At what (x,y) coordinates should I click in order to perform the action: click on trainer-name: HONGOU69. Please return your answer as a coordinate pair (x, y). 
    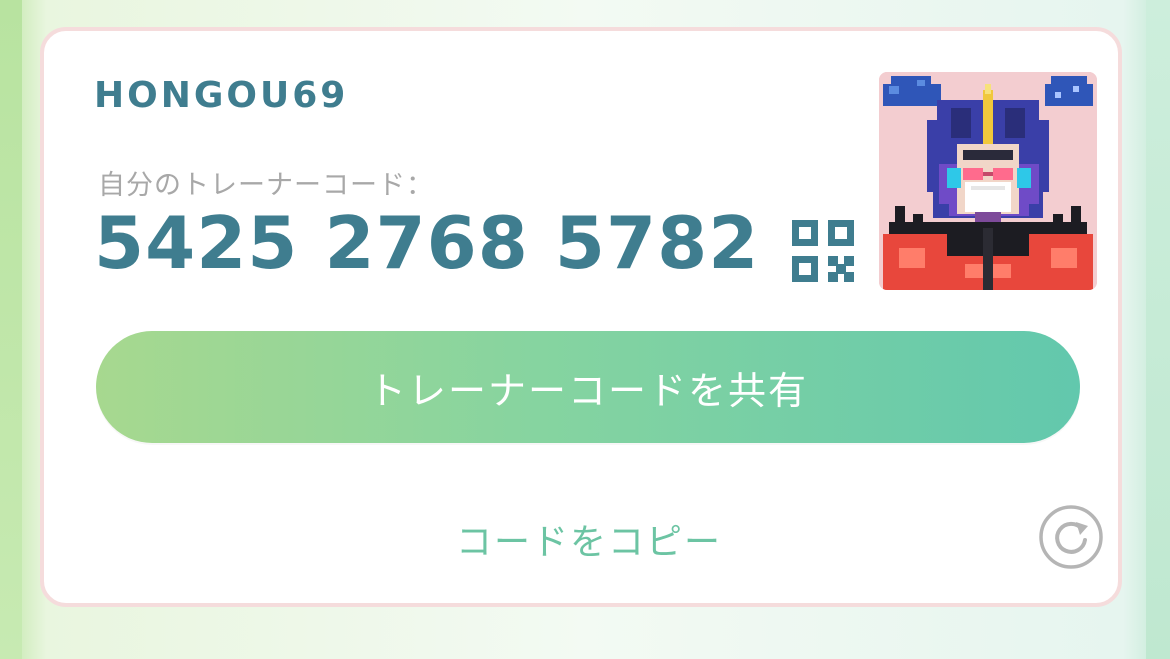
    Looking at the image, I should click on (221, 95).